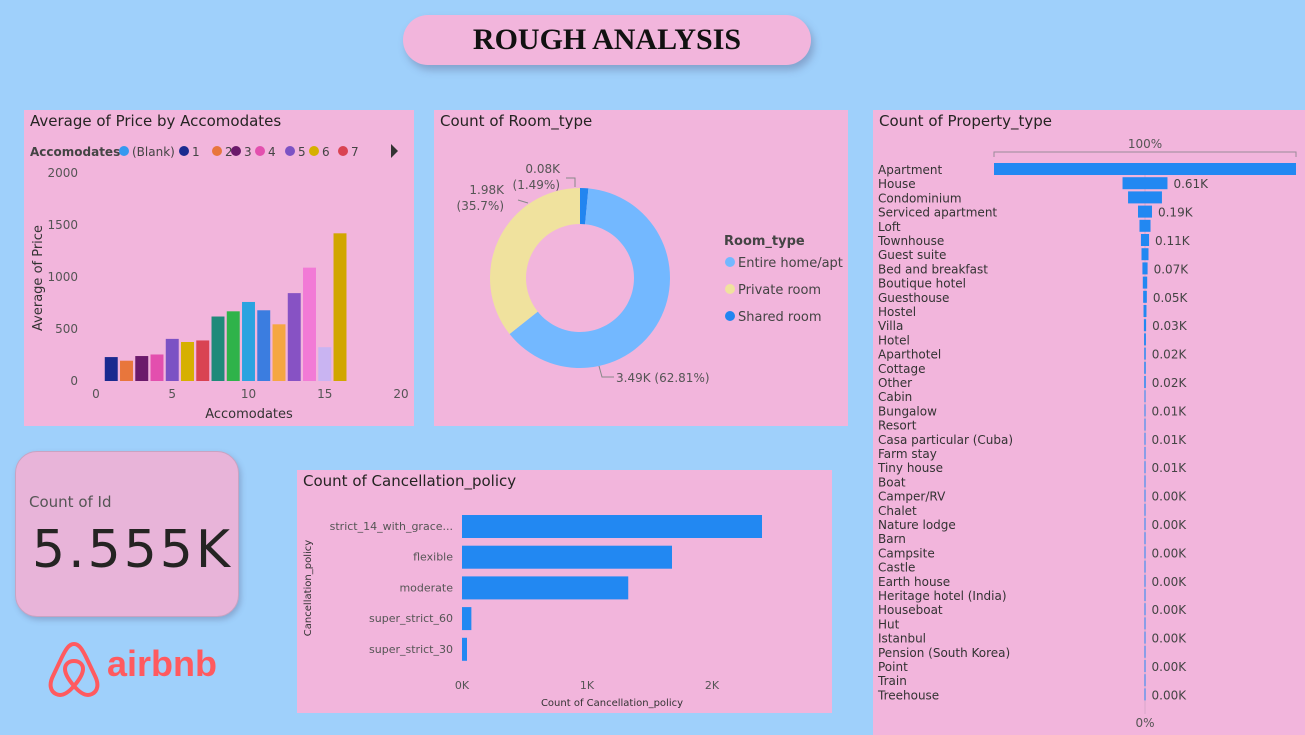 Image resolution: width=1305 pixels, height=735 pixels. I want to click on y-tick-label: 1000, so click(62, 277).